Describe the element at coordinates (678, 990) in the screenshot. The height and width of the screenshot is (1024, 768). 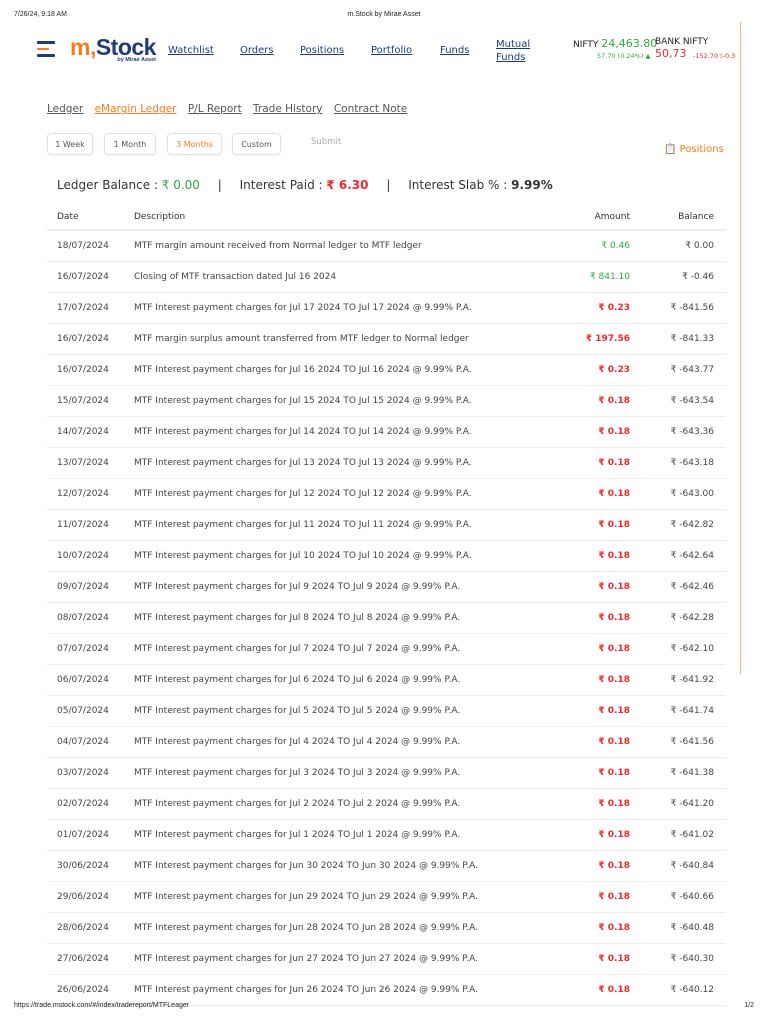
I see `row-balance: ₹ -640.12` at that location.